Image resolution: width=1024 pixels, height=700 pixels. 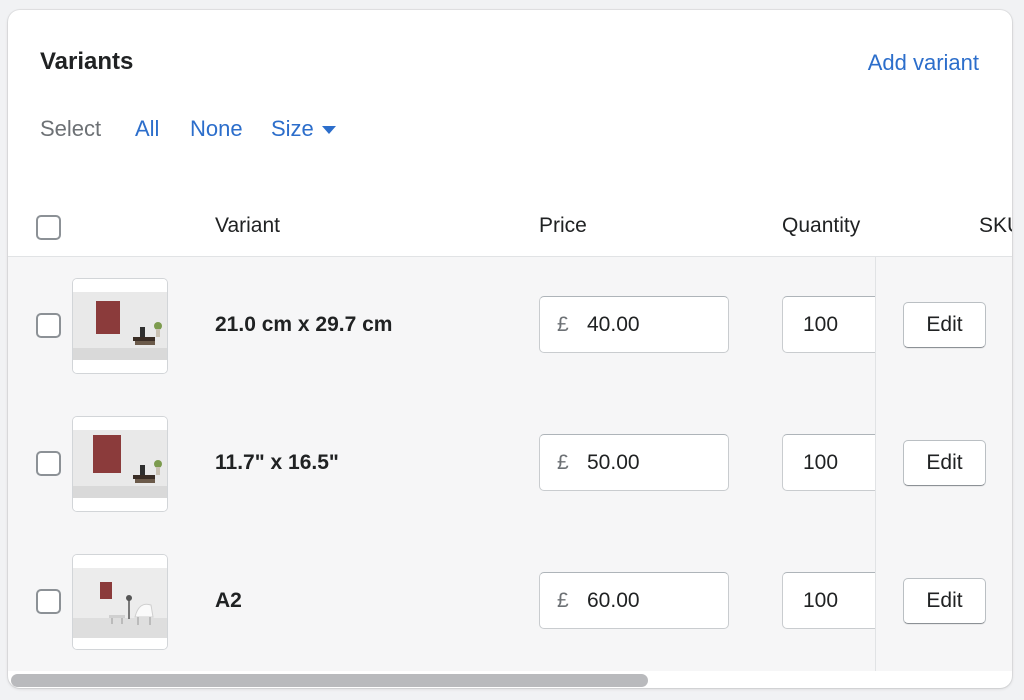 What do you see at coordinates (563, 225) in the screenshot?
I see `column-header-price: Price` at bounding box center [563, 225].